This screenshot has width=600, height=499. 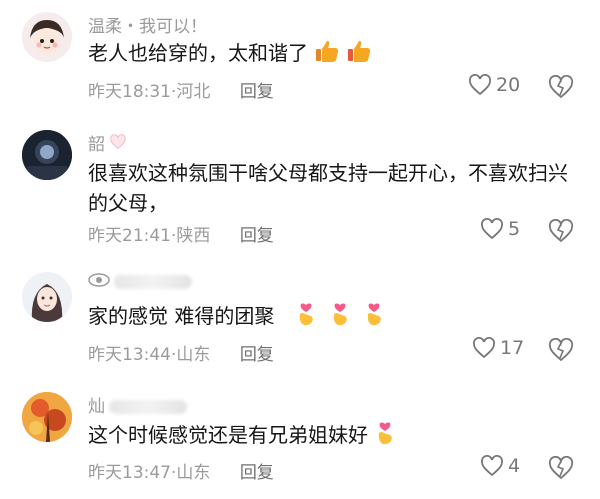 I want to click on username: 温柔・我可以！, so click(x=147, y=24).